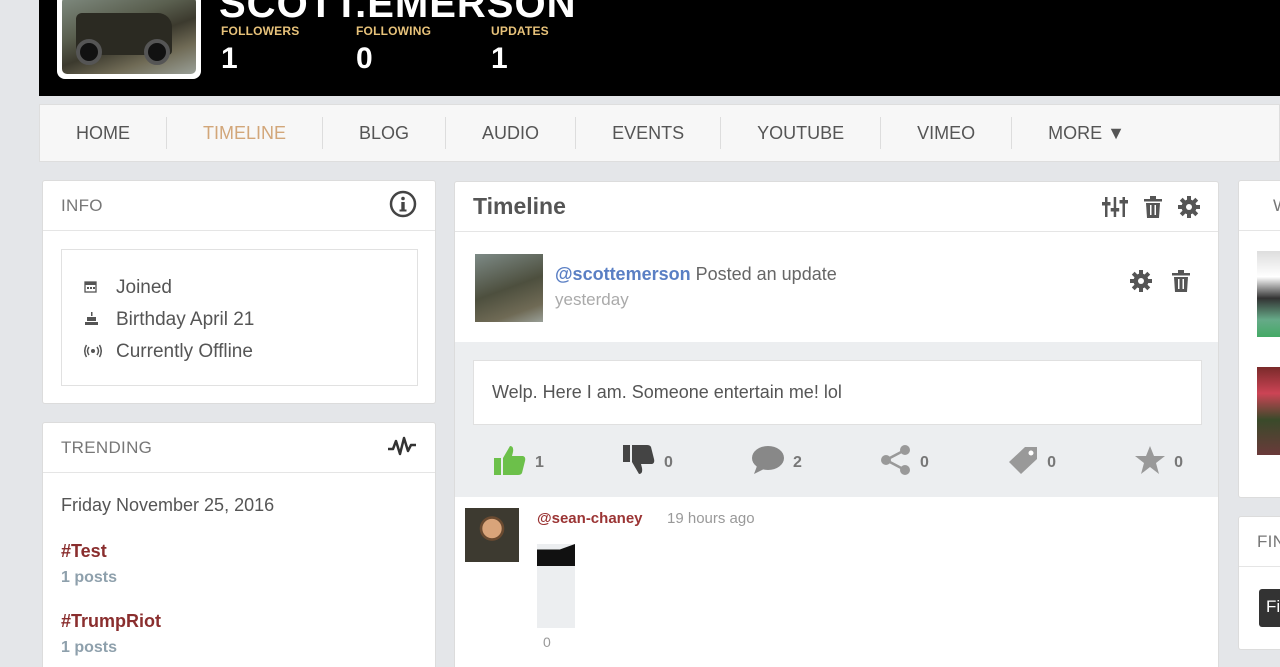 The image size is (1280, 667). Describe the element at coordinates (797, 462) in the screenshot. I see `comment-count: 2` at that location.